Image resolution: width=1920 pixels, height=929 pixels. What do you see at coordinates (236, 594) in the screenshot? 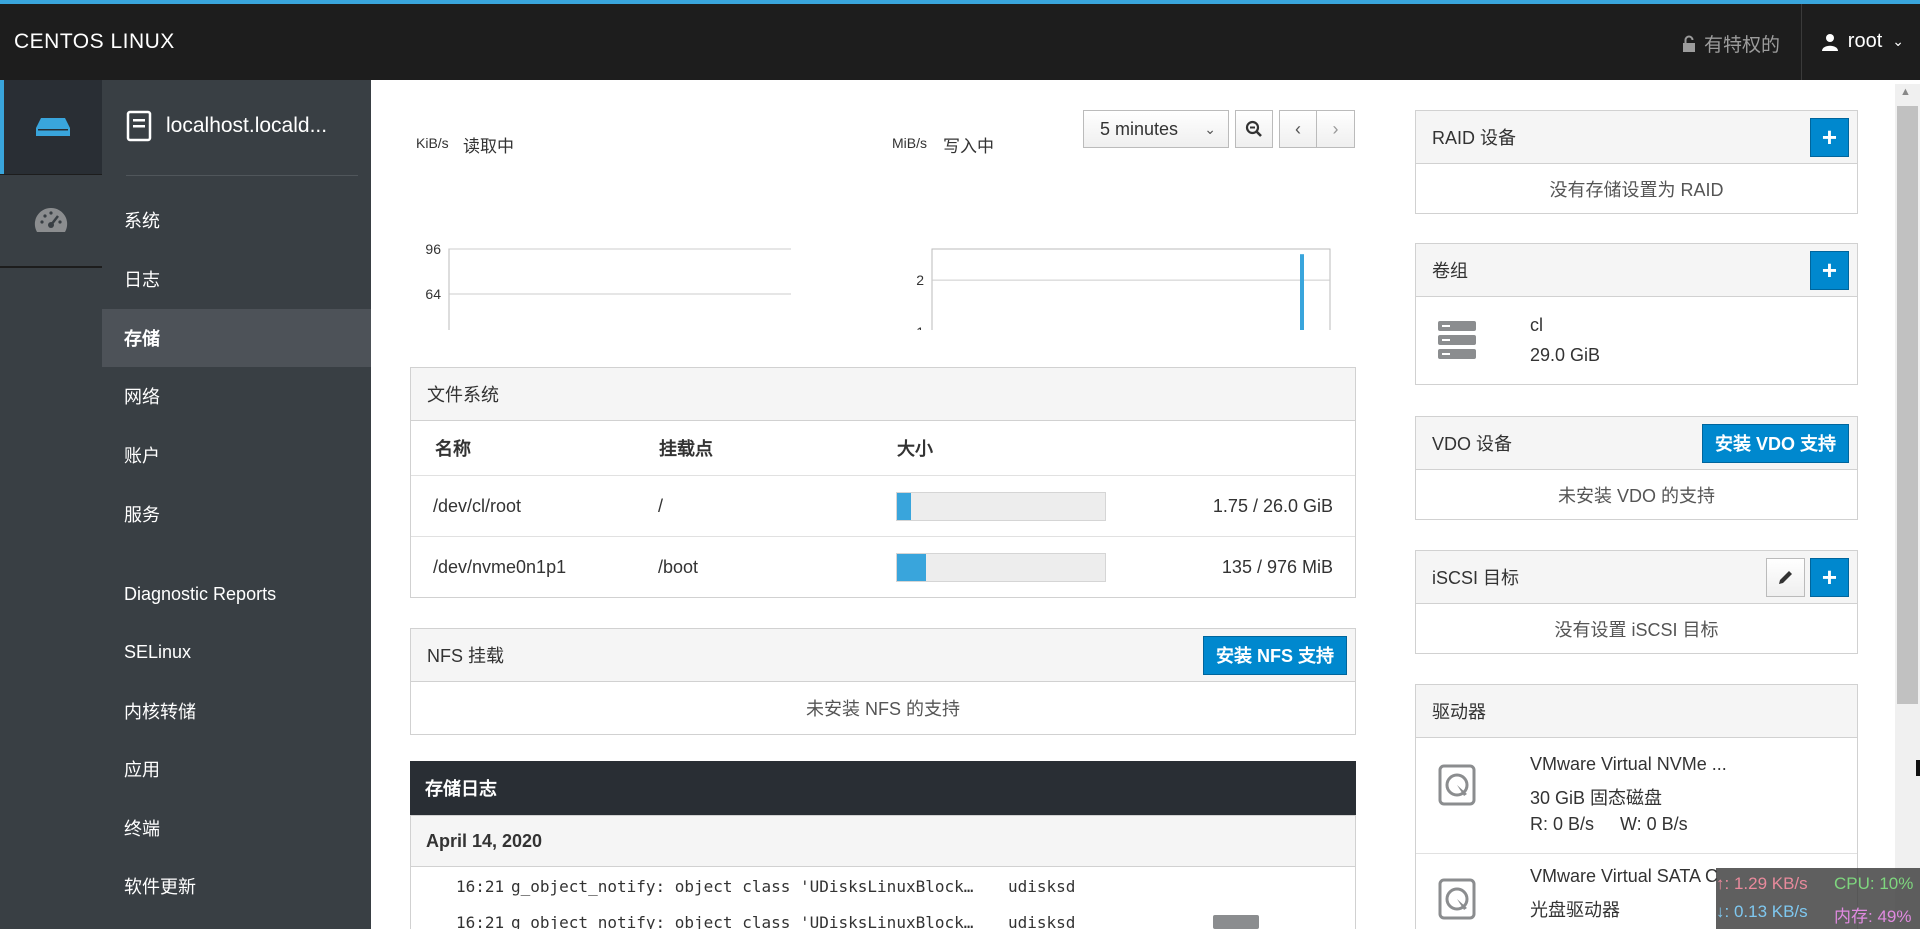
I see `nav-item: Diagnostic Reports` at bounding box center [236, 594].